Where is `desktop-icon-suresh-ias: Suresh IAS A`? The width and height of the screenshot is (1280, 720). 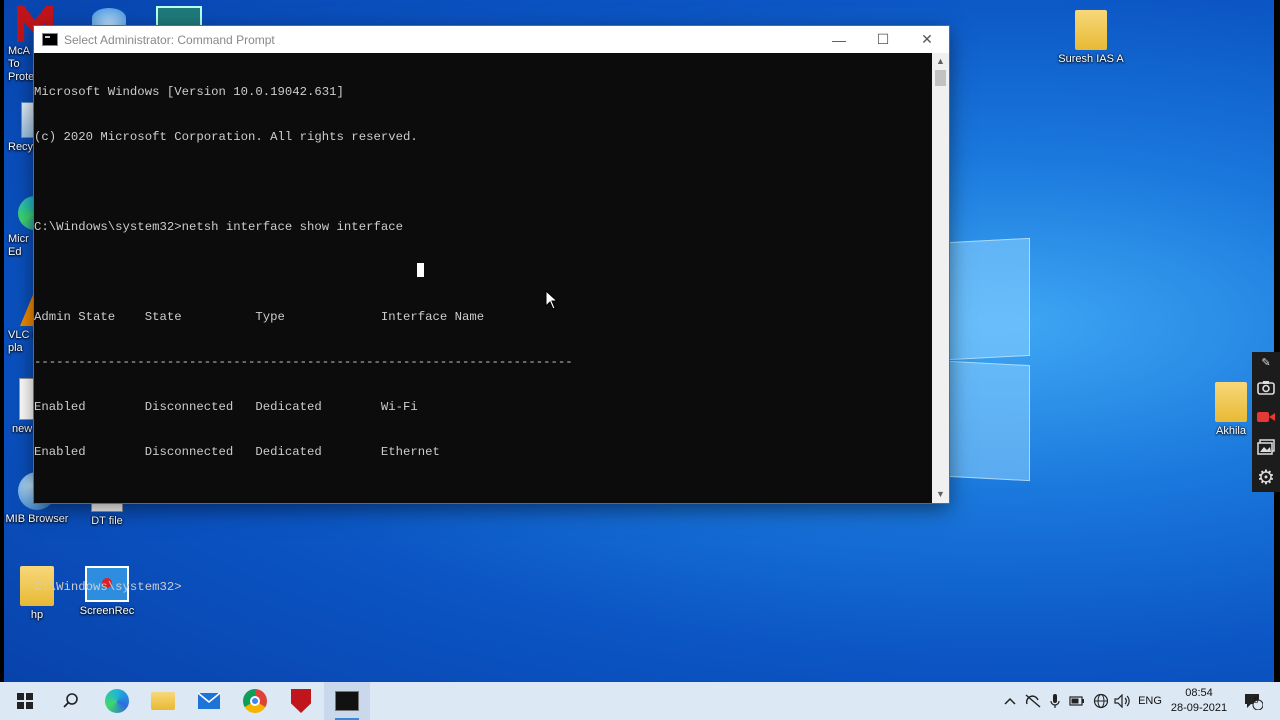 desktop-icon-suresh-ias: Suresh IAS A is located at coordinates (1091, 38).